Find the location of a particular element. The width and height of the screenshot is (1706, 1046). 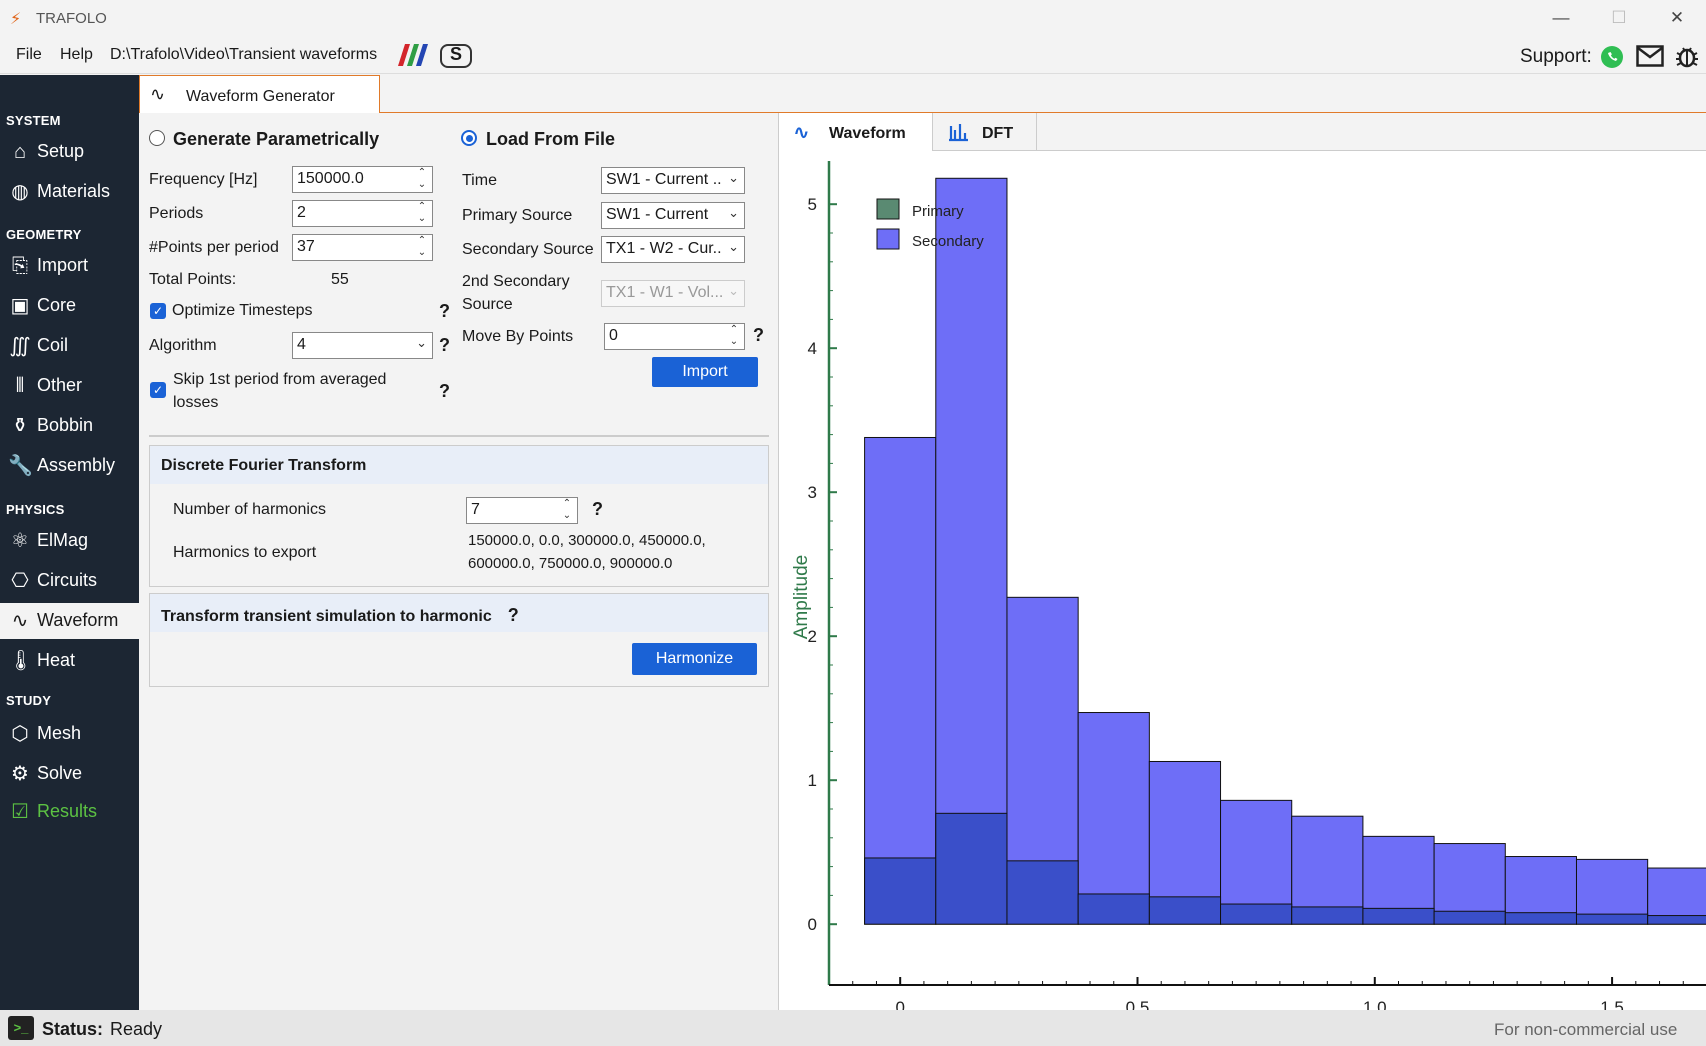

x-tick-label: 1.0 is located at coordinates (1375, 1004).